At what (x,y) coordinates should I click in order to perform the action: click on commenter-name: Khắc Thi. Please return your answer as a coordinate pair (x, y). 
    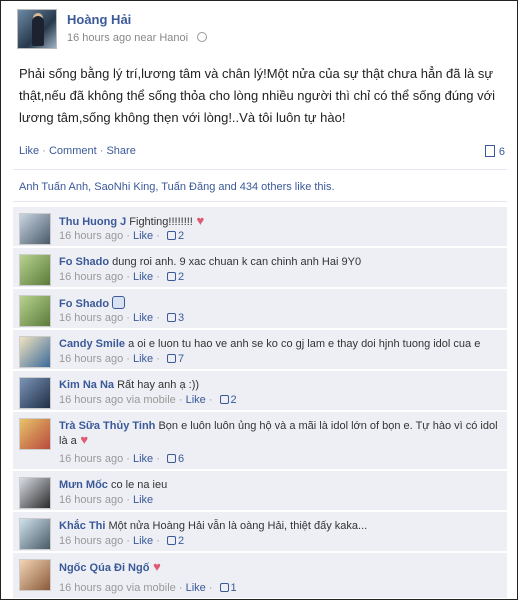
    Looking at the image, I should click on (82, 526).